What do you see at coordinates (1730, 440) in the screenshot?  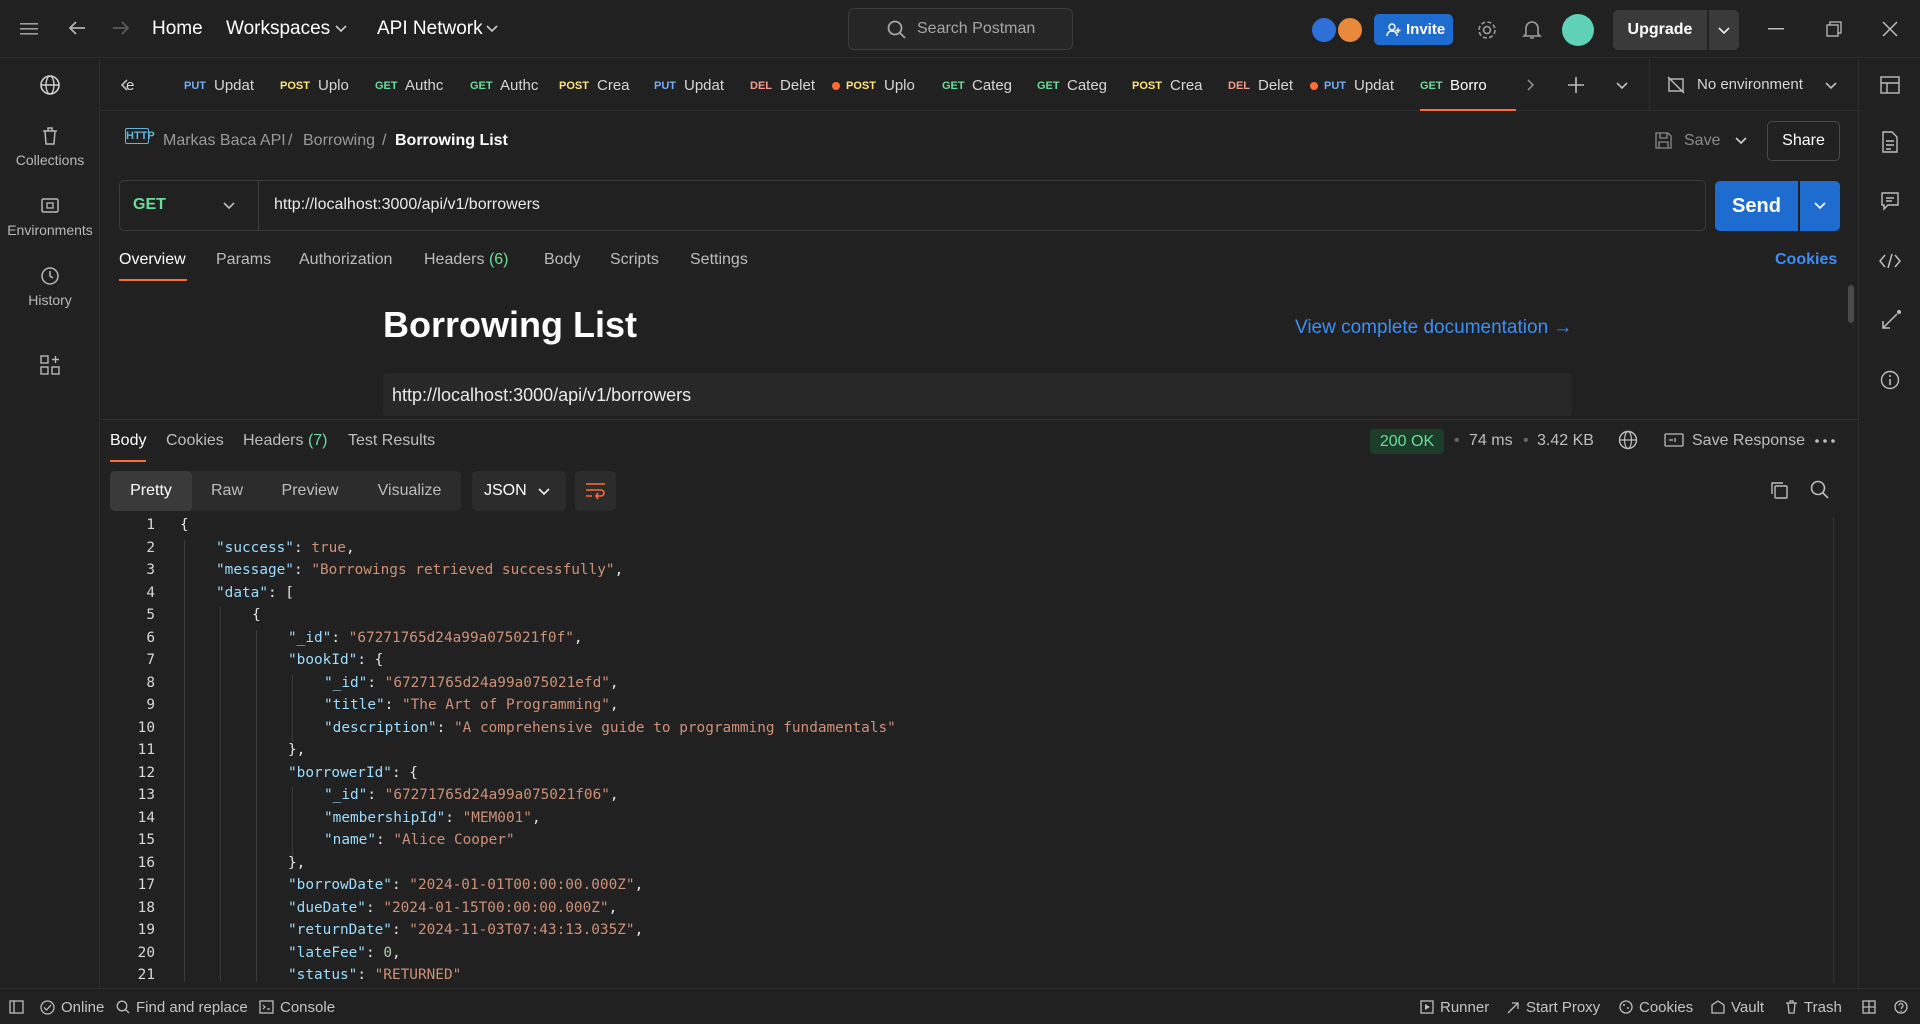 I see `save-response-button: Save Response` at bounding box center [1730, 440].